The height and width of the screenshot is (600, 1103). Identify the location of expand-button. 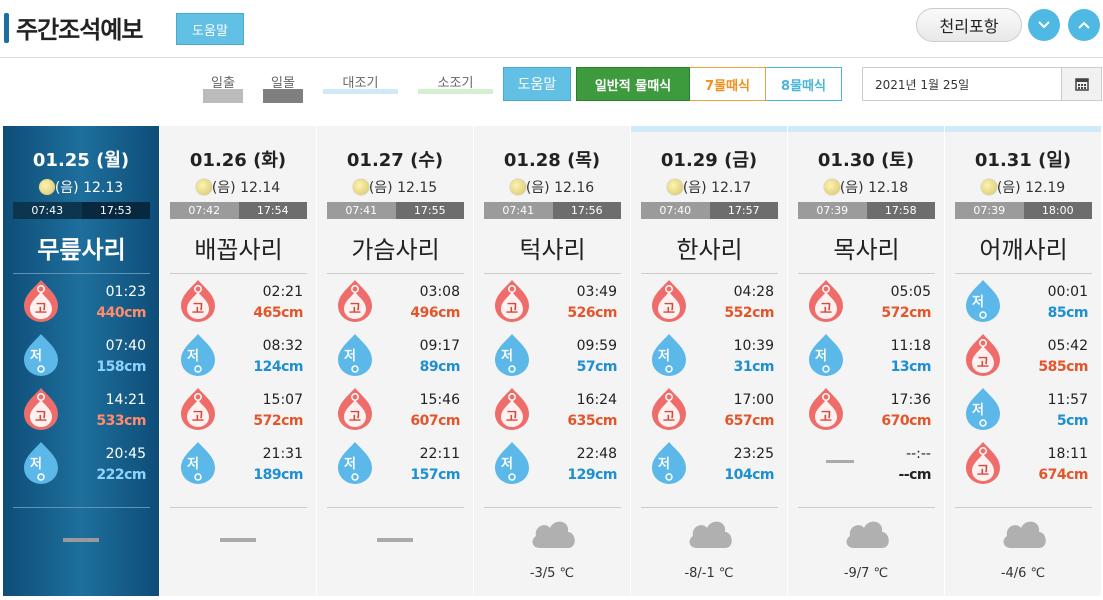
(1044, 25).